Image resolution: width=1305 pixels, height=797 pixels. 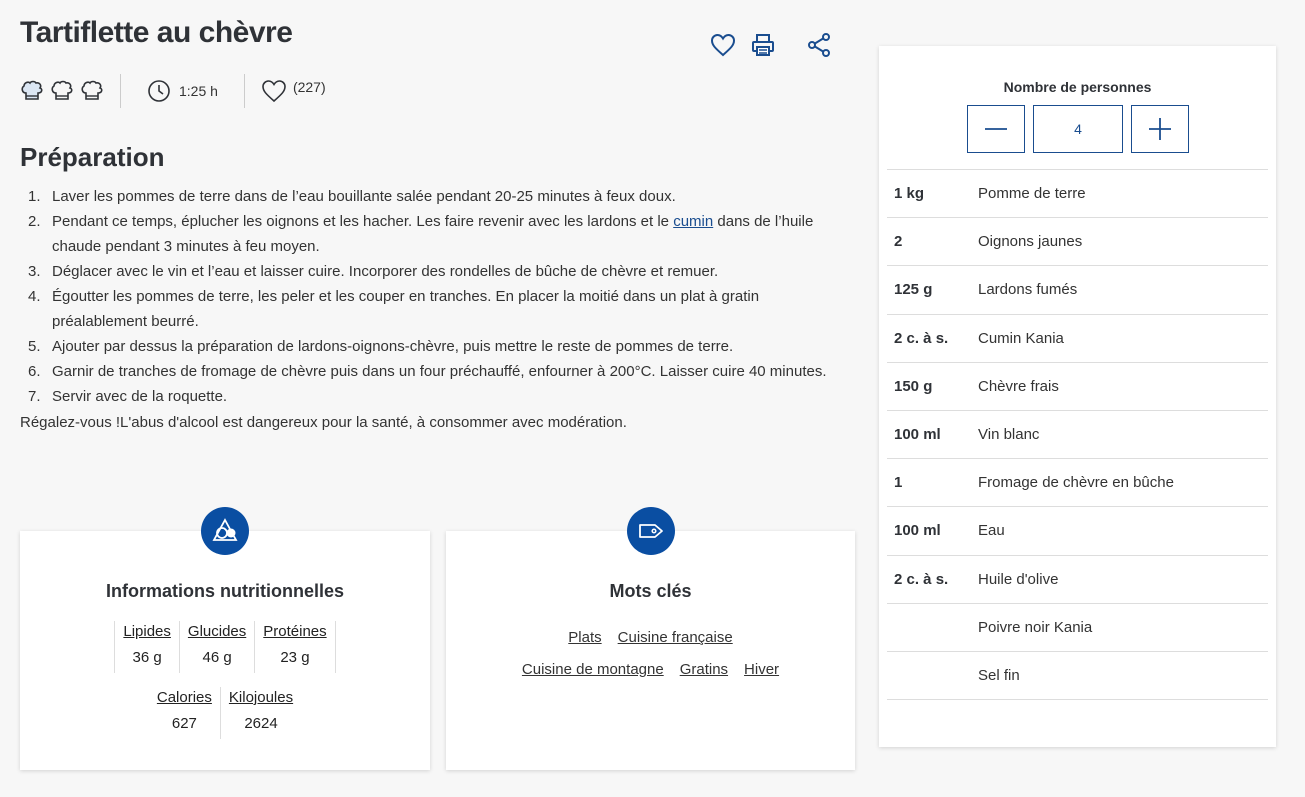 What do you see at coordinates (159, 91) in the screenshot?
I see `clock-icon` at bounding box center [159, 91].